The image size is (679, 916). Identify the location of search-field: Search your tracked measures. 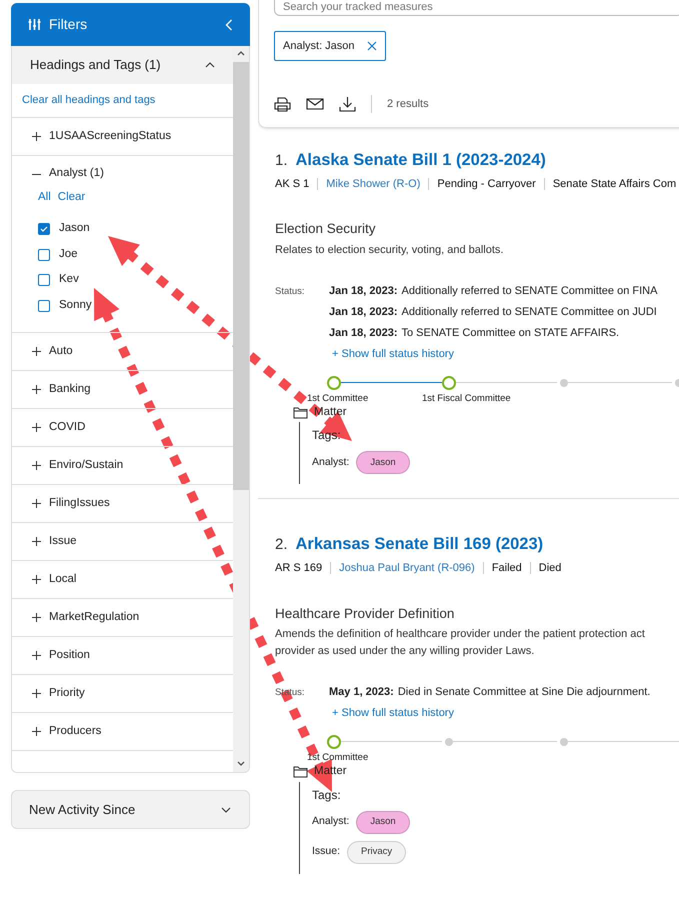
(476, 8).